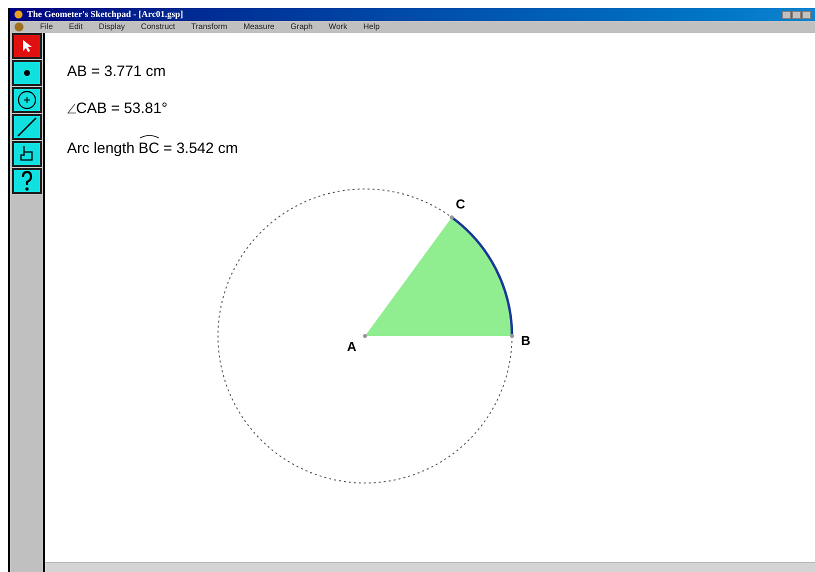 The image size is (815, 572). What do you see at coordinates (117, 72) in the screenshot?
I see `measurement-text: AB = 3.771 cm` at bounding box center [117, 72].